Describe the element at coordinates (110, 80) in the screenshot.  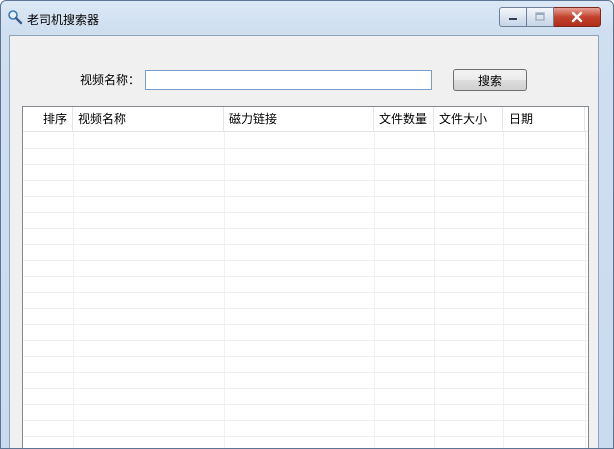
I see `video-name-label: 视频名称：` at that location.